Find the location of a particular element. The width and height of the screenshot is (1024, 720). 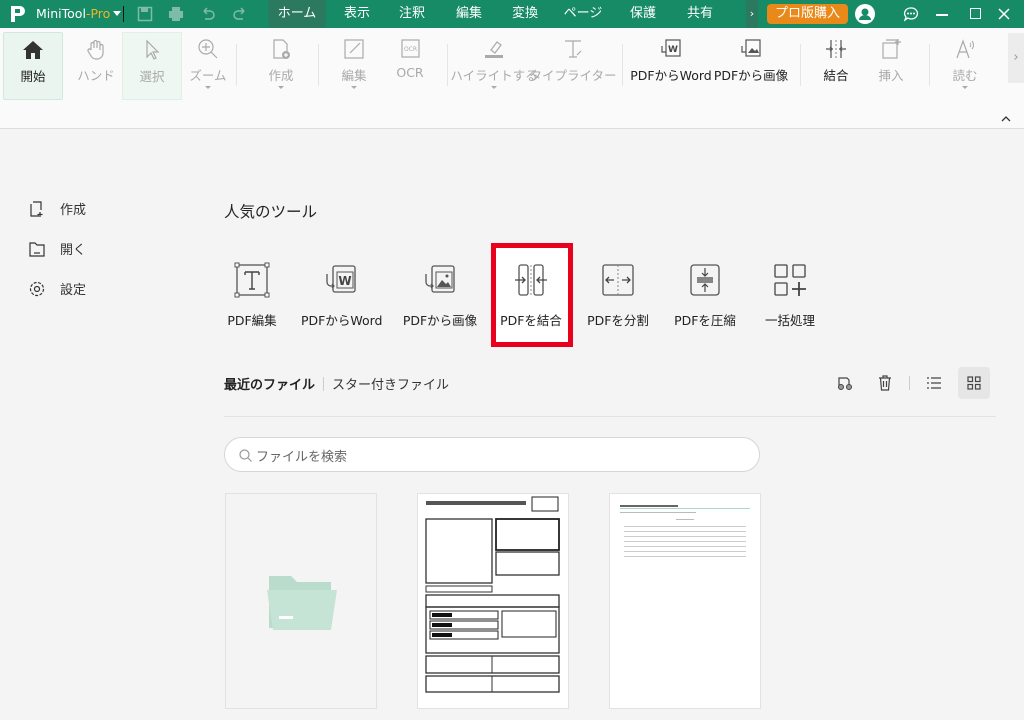

trash-icon is located at coordinates (885, 383).